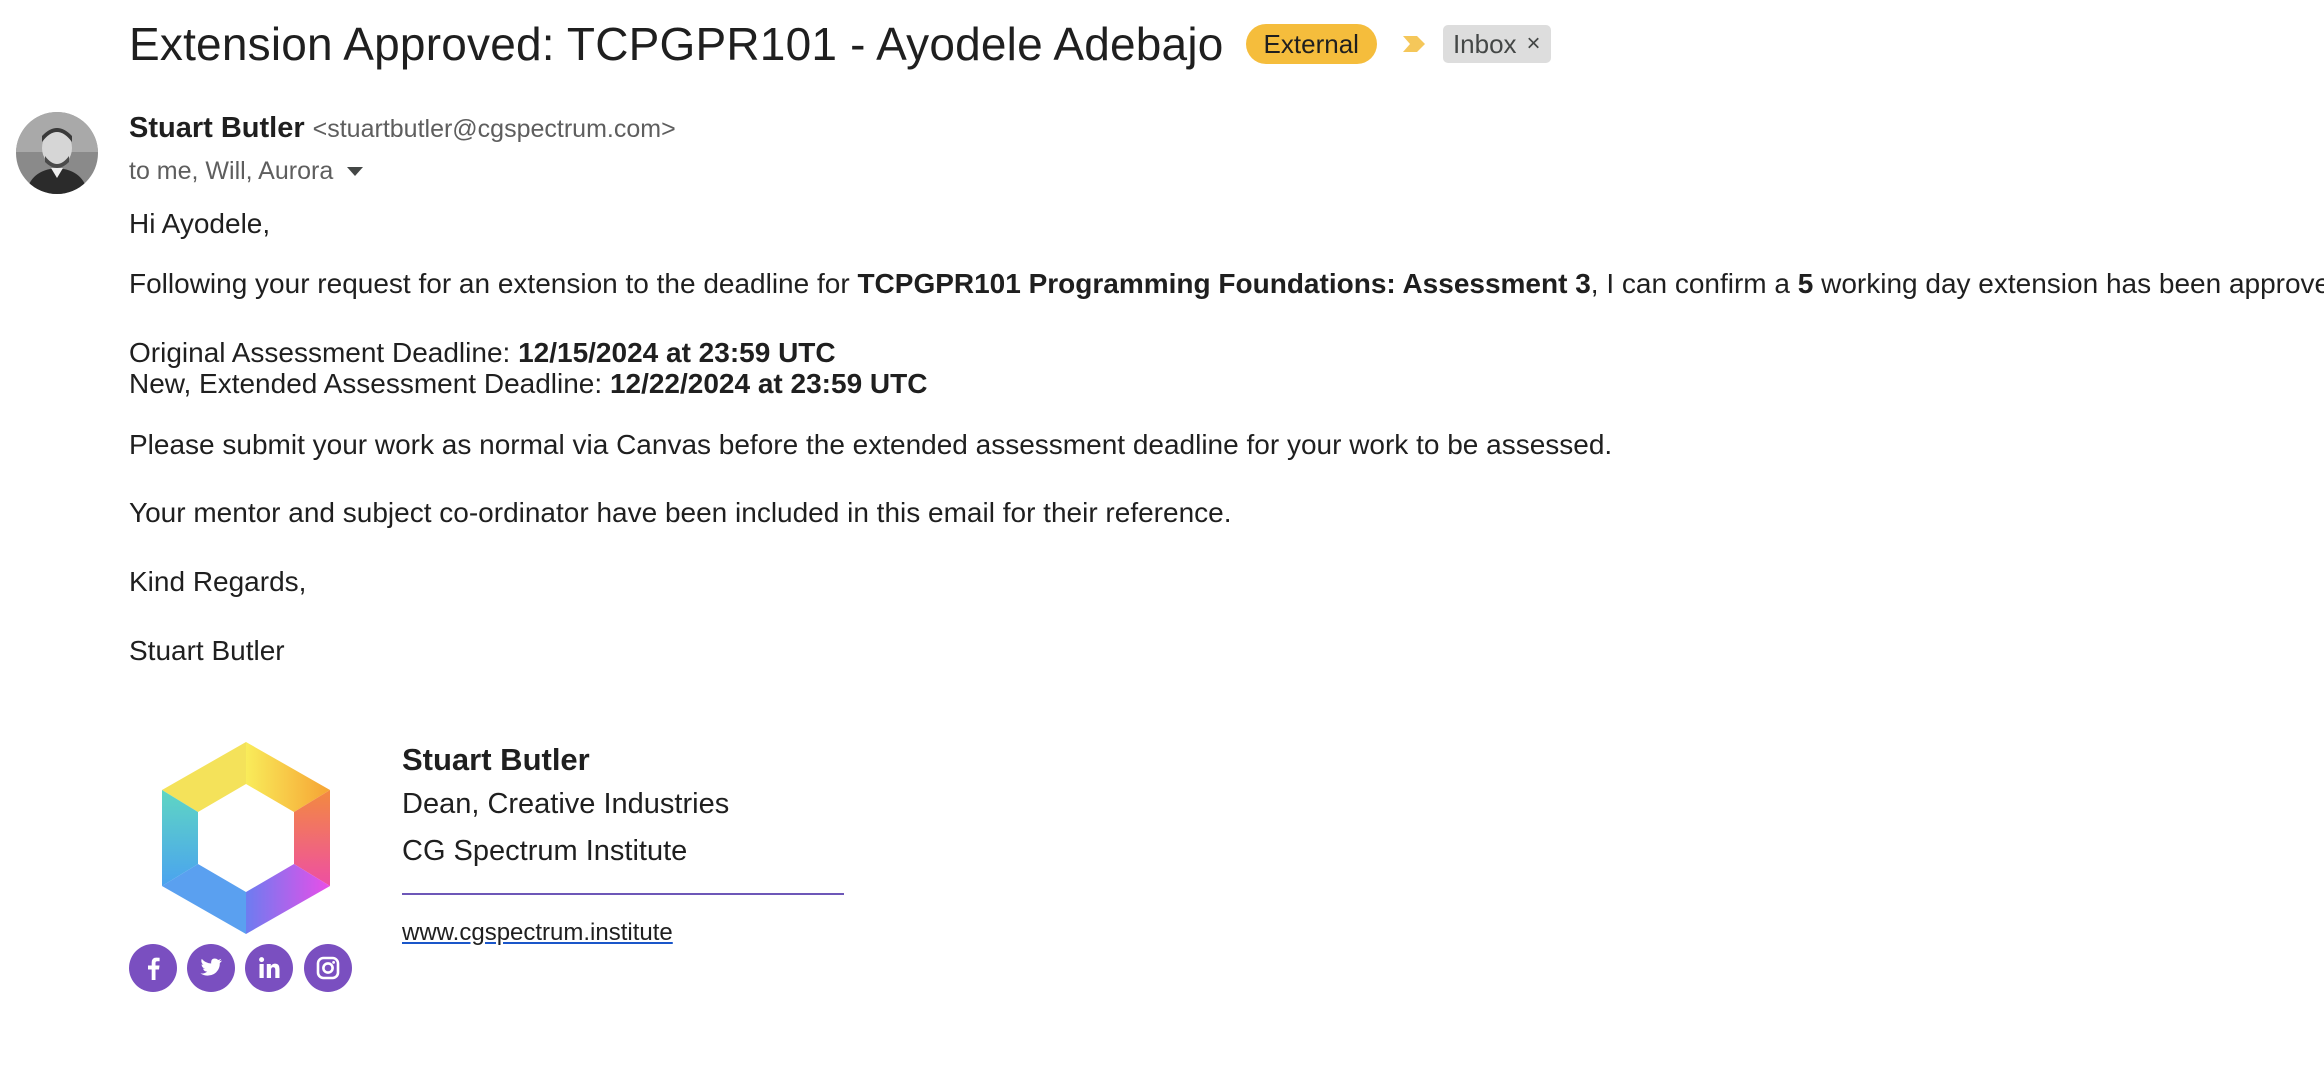 The width and height of the screenshot is (2324, 1070). I want to click on sender-avatar, so click(57, 153).